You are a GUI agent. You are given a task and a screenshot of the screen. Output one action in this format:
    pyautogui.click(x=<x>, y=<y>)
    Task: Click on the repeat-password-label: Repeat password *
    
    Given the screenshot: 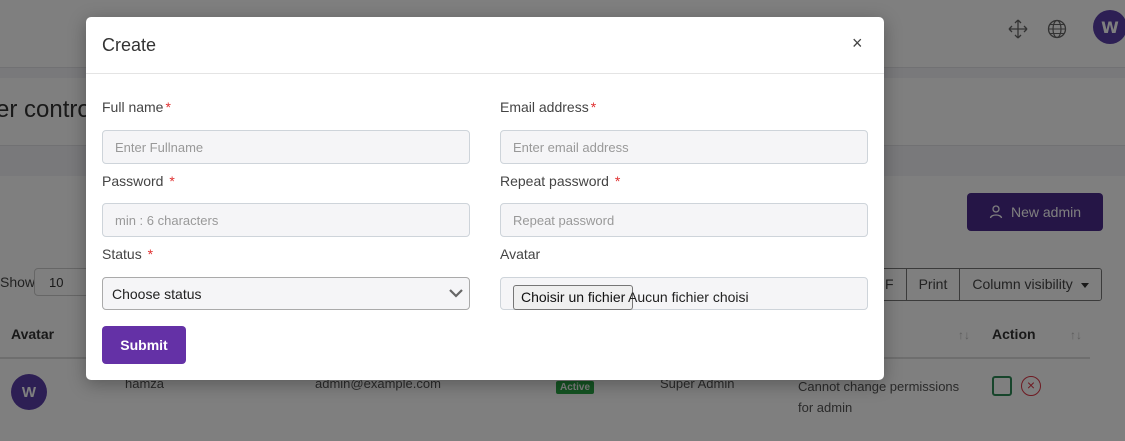 What is the action you would take?
    pyautogui.click(x=560, y=181)
    